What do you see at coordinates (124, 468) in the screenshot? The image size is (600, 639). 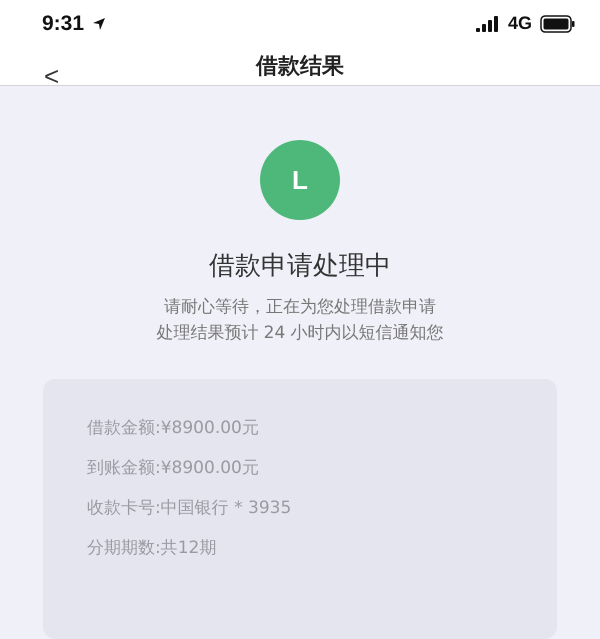 I see `detail-label: 到账金额:` at bounding box center [124, 468].